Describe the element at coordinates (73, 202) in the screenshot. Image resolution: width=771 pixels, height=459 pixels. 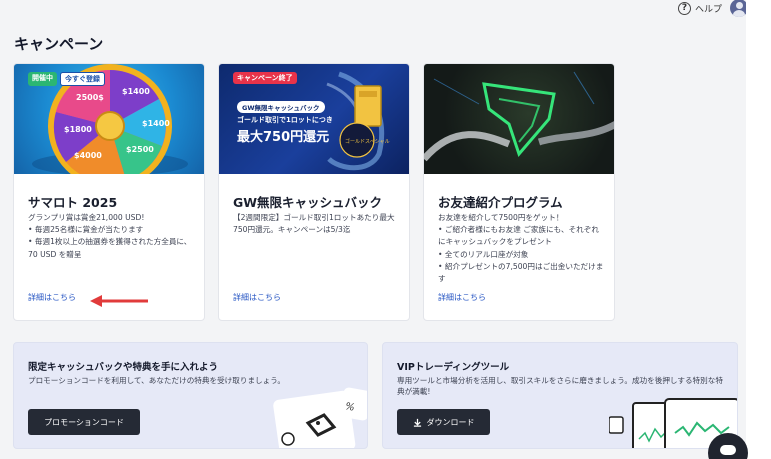
I see `card-title: サマロト 2025` at that location.